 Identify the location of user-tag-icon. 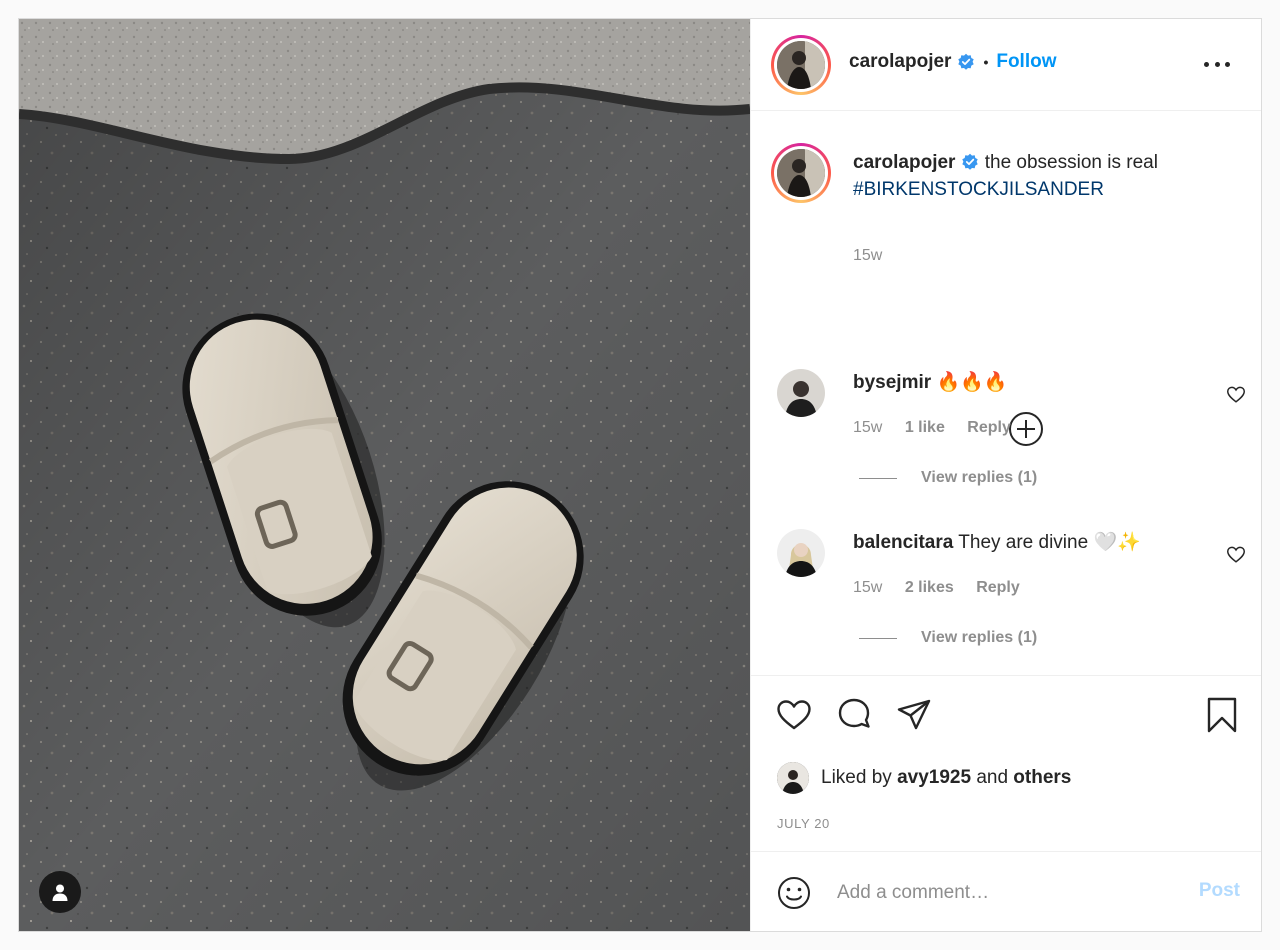
(60, 892).